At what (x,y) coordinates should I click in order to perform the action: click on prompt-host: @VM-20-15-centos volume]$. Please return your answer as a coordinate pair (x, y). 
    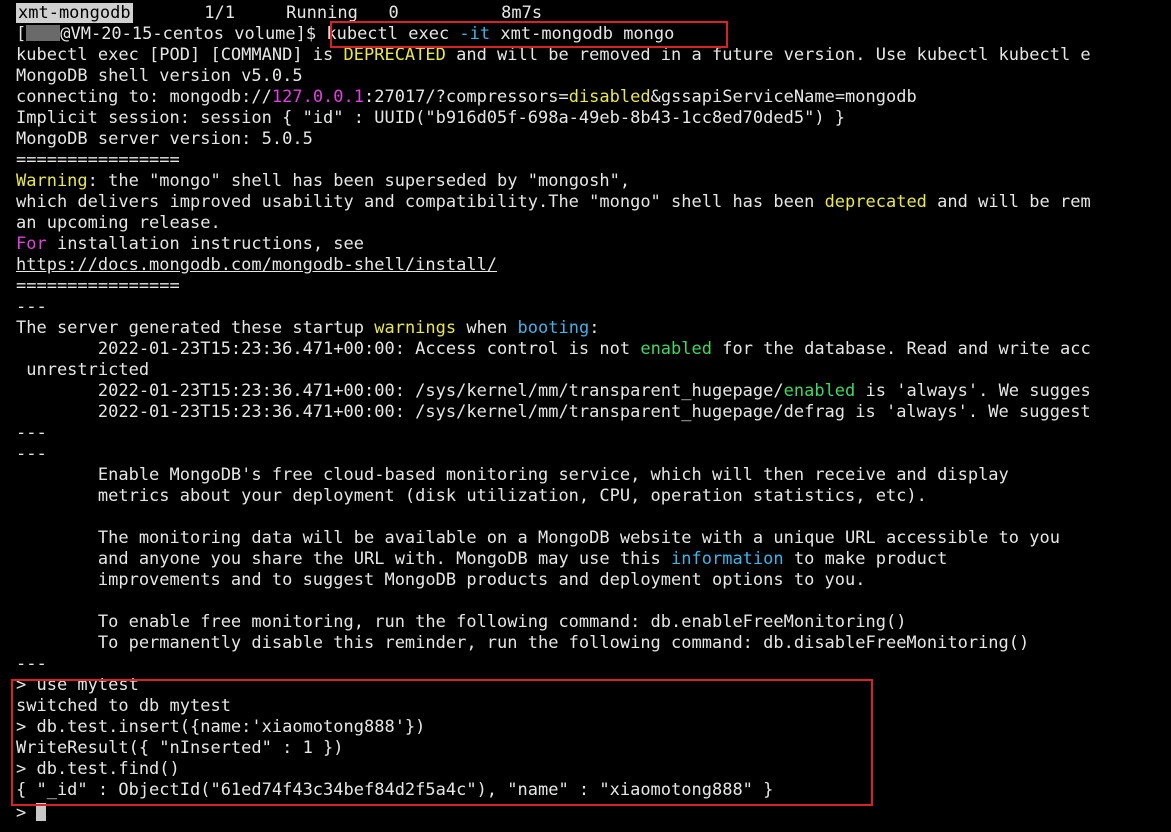
    Looking at the image, I should click on (193, 34).